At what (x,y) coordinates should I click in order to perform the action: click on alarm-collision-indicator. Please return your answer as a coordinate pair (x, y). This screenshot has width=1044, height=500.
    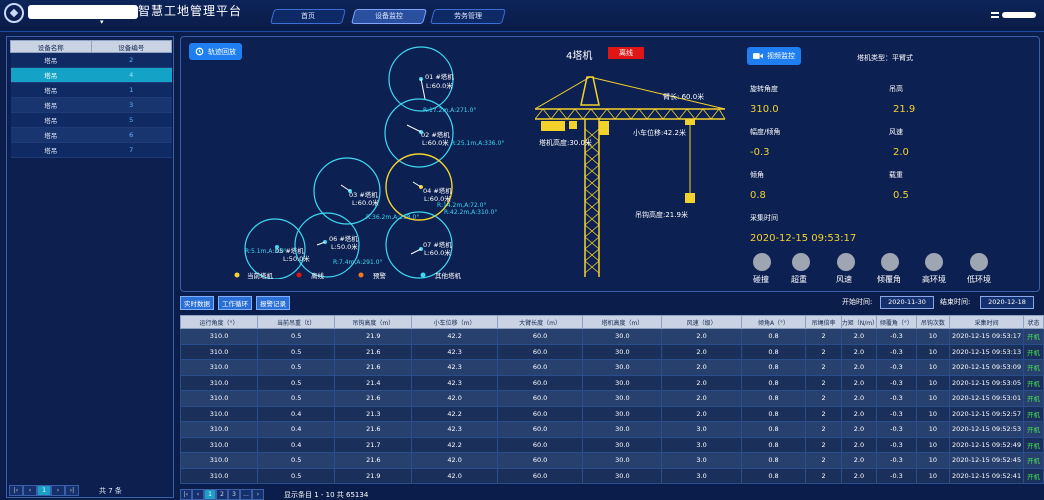
    Looking at the image, I should click on (762, 262).